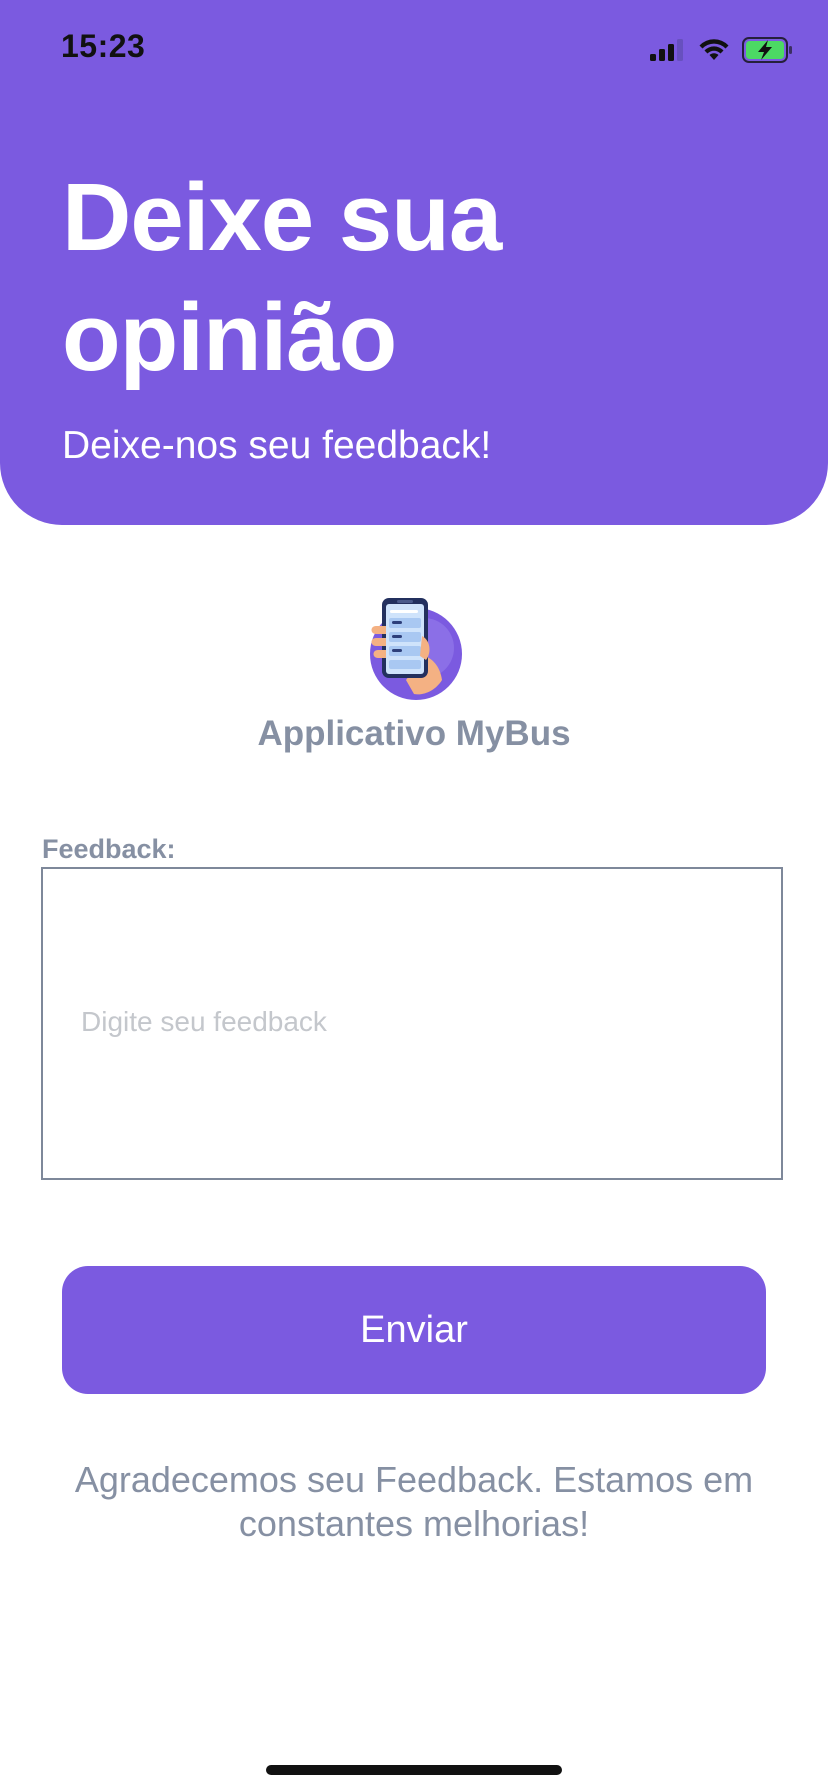 The width and height of the screenshot is (828, 1792). What do you see at coordinates (416, 649) in the screenshot?
I see `phone-in-hand-icon` at bounding box center [416, 649].